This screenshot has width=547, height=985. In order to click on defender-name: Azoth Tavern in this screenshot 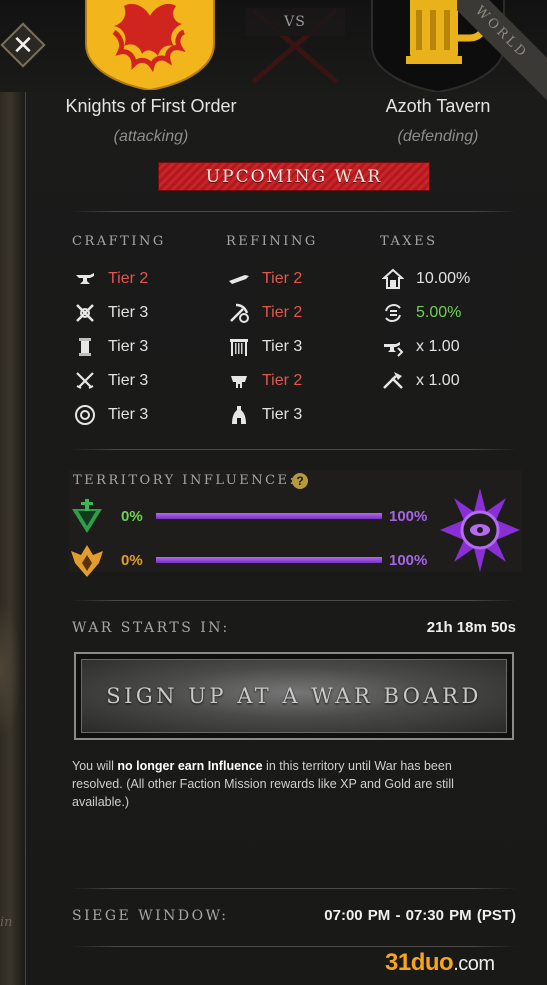, I will do `click(438, 106)`.